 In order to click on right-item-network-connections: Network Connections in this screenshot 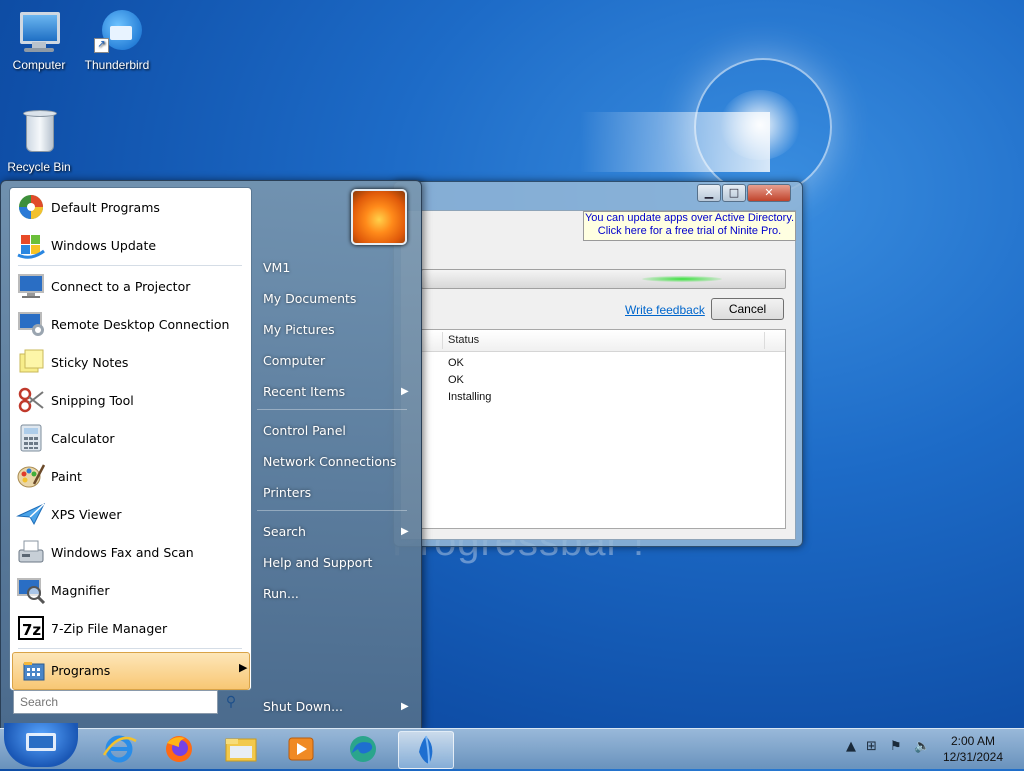, I will do `click(329, 461)`.